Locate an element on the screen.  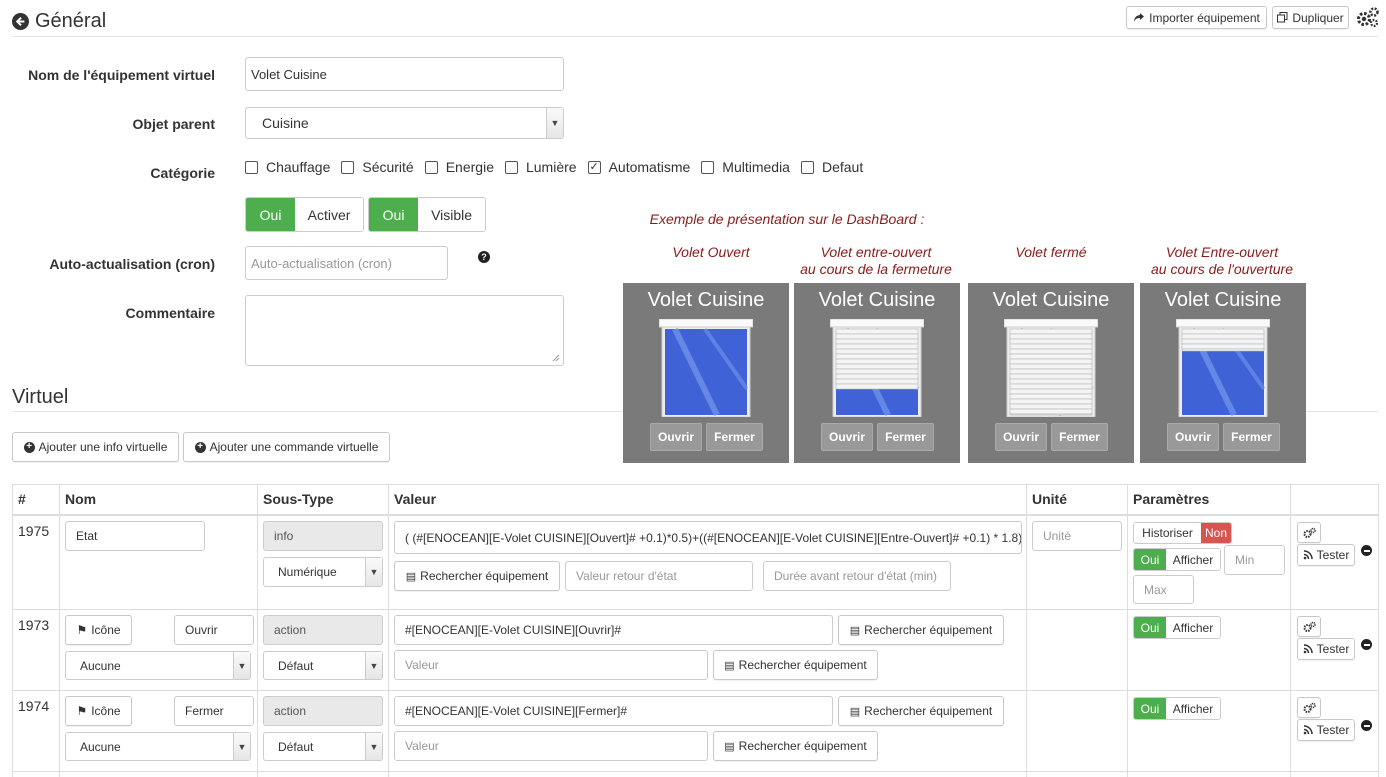
category-automatisme: ✓ Automatisme is located at coordinates (638, 167).